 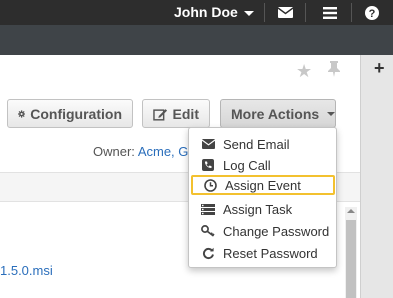 What do you see at coordinates (304, 71) in the screenshot?
I see `star-icon: ★` at bounding box center [304, 71].